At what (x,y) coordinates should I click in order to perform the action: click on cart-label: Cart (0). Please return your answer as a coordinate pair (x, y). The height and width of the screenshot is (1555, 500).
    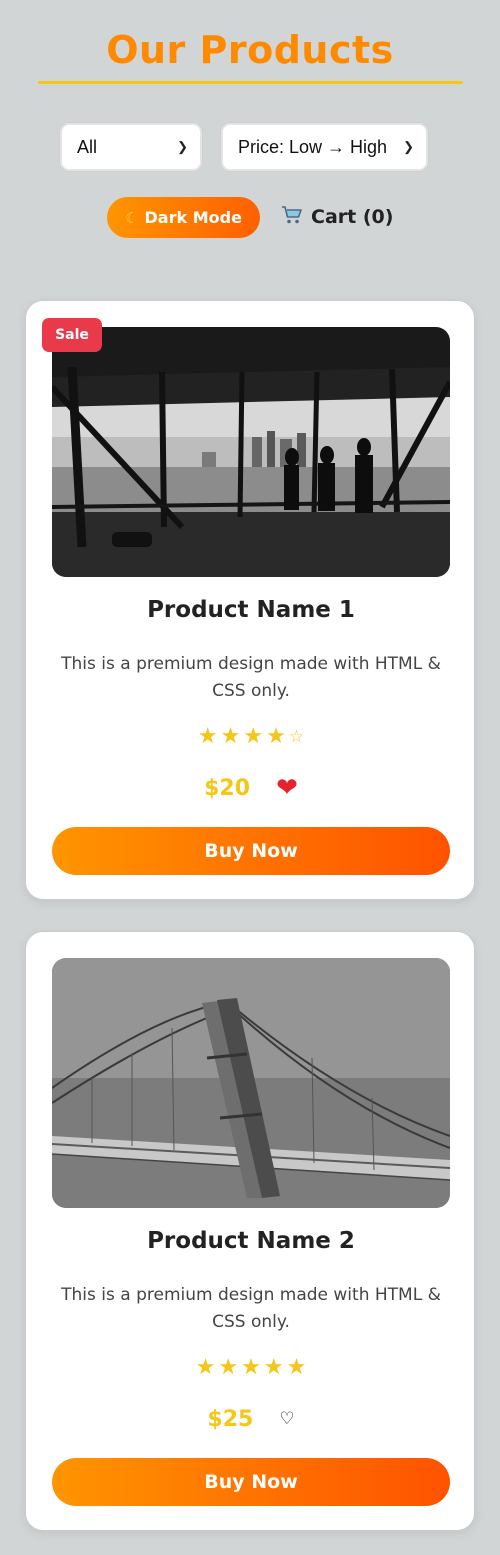
    Looking at the image, I should click on (352, 217).